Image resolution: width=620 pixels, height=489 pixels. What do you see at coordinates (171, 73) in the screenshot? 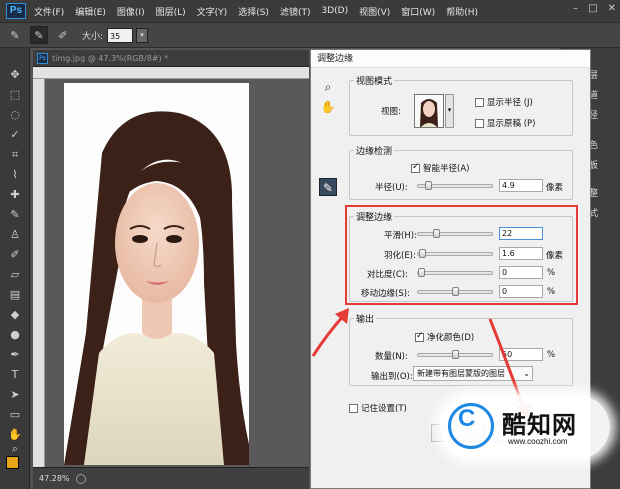
I see `horizontal-ruler` at bounding box center [171, 73].